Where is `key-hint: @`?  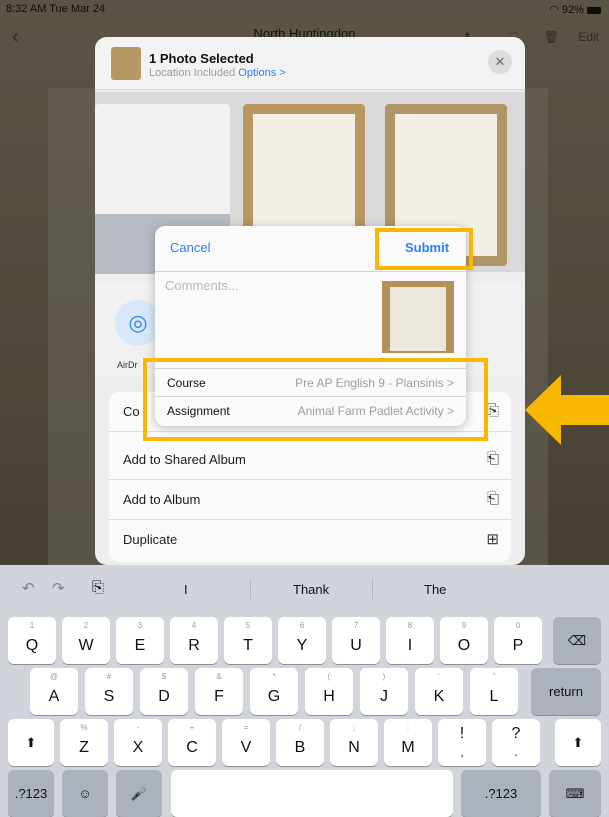
key-hint: @ is located at coordinates (54, 676).